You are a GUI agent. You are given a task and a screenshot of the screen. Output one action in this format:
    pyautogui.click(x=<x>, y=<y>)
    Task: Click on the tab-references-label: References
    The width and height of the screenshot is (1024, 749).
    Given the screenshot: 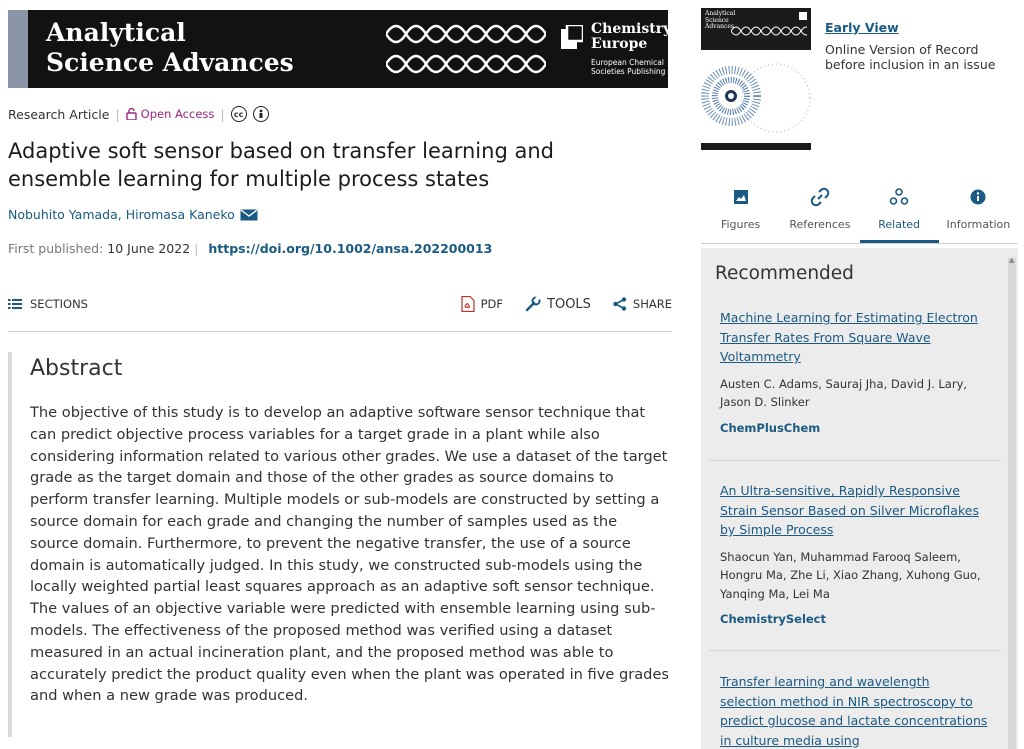 What is the action you would take?
    pyautogui.click(x=820, y=224)
    